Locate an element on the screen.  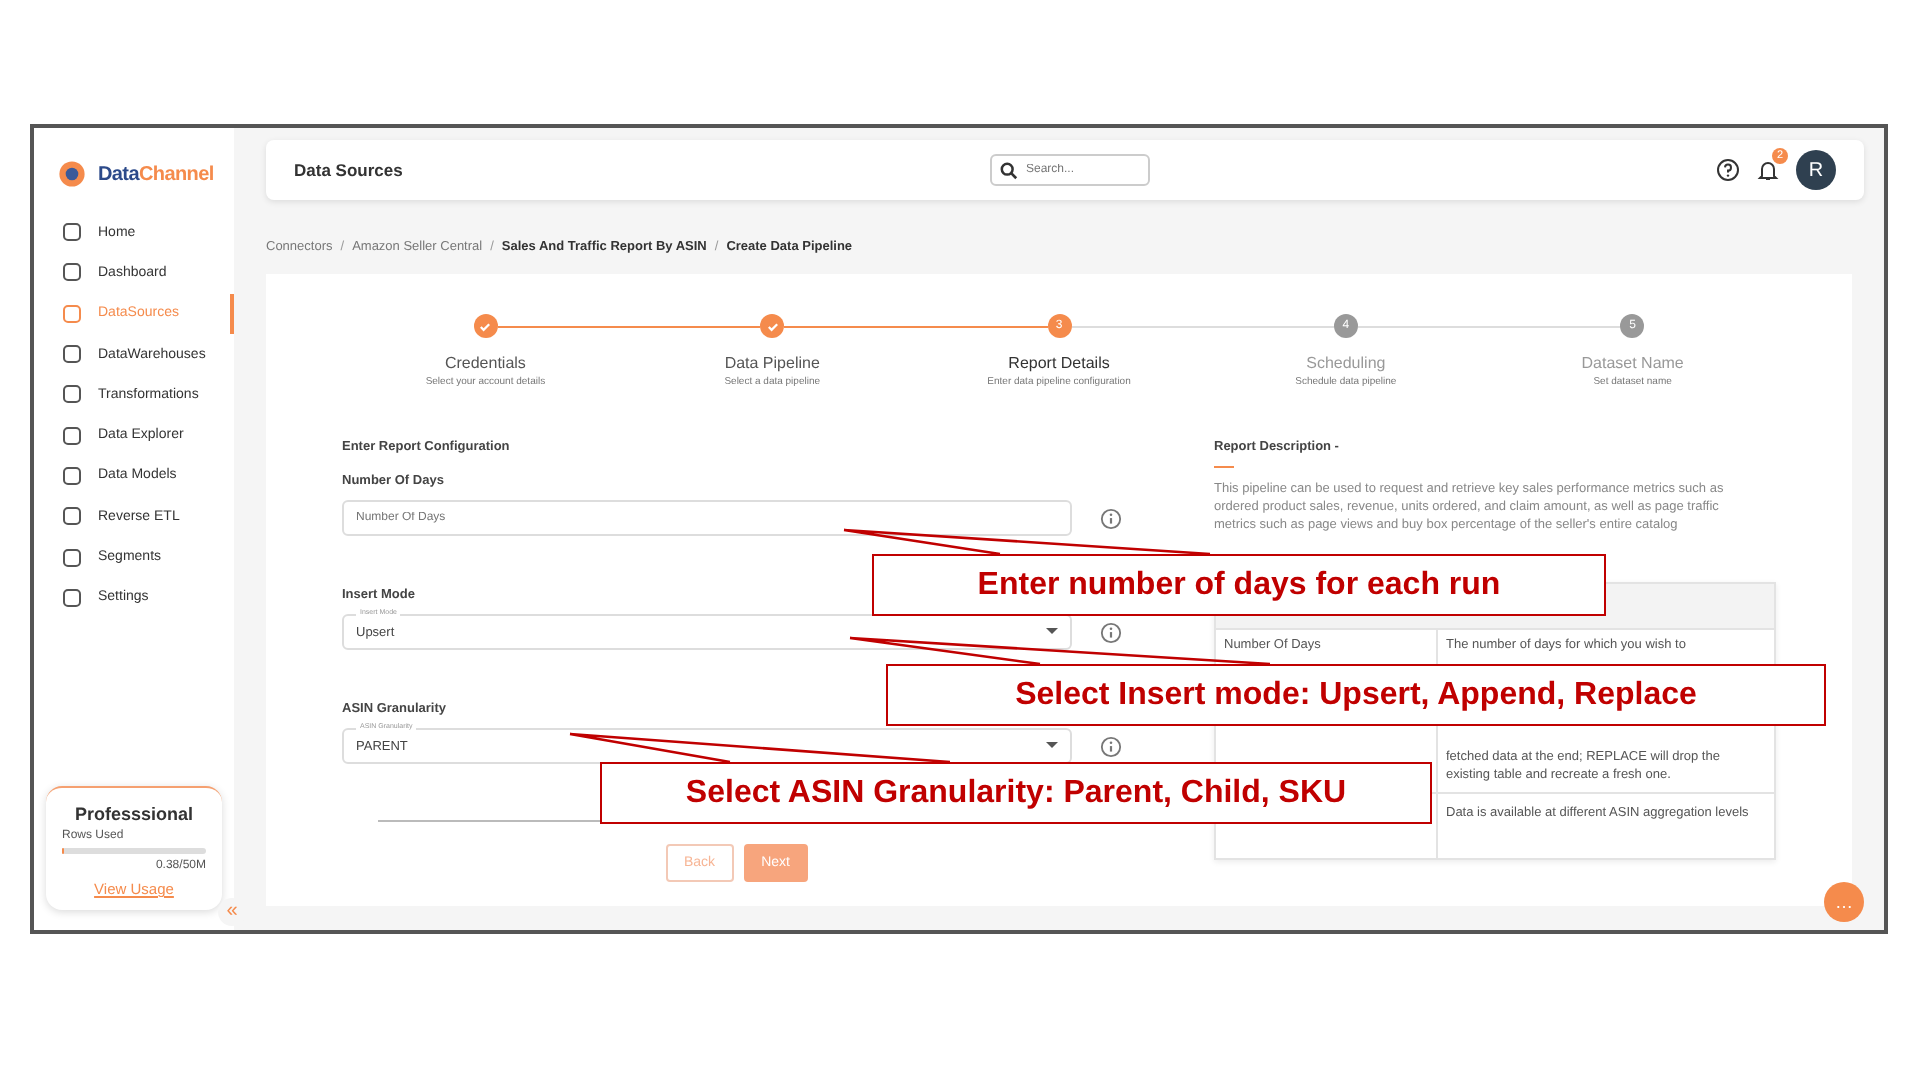
bell-icon is located at coordinates (1768, 170).